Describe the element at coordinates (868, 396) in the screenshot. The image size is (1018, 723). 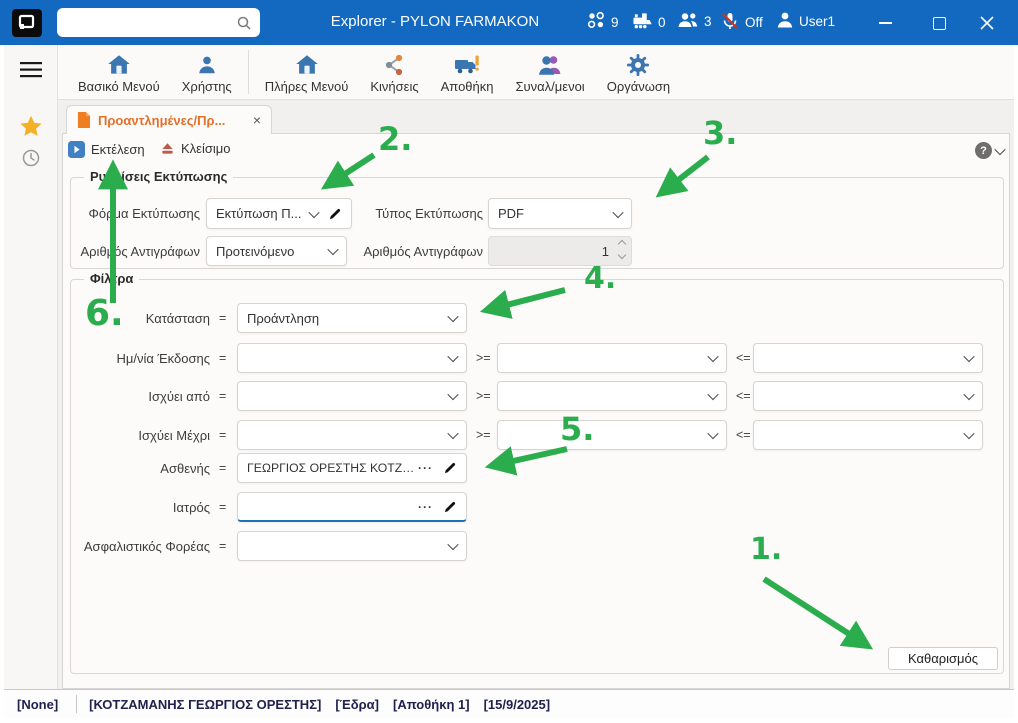
I see `filter-valid-from-le-combobox` at that location.